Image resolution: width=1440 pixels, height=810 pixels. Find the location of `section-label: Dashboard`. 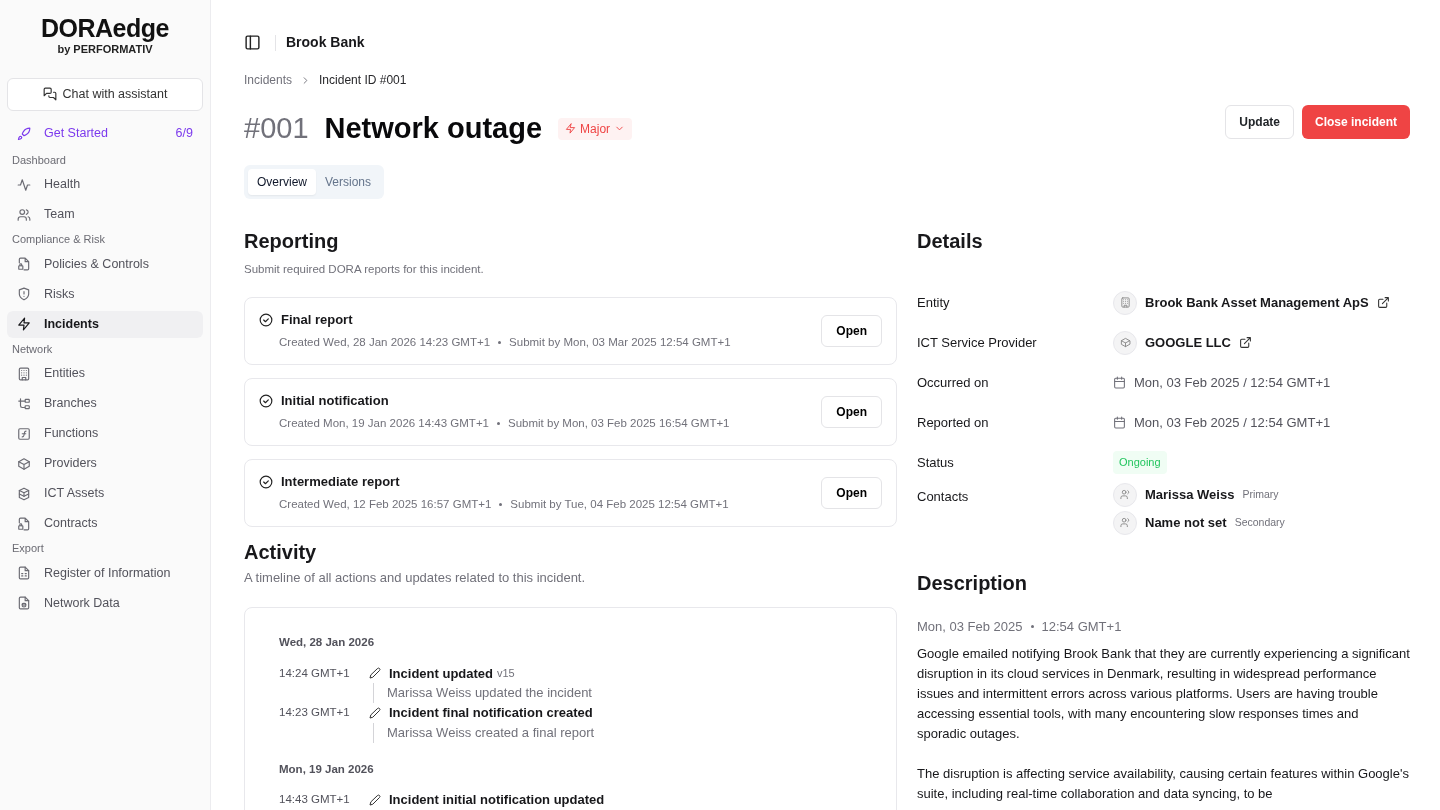

section-label: Dashboard is located at coordinates (39, 160).